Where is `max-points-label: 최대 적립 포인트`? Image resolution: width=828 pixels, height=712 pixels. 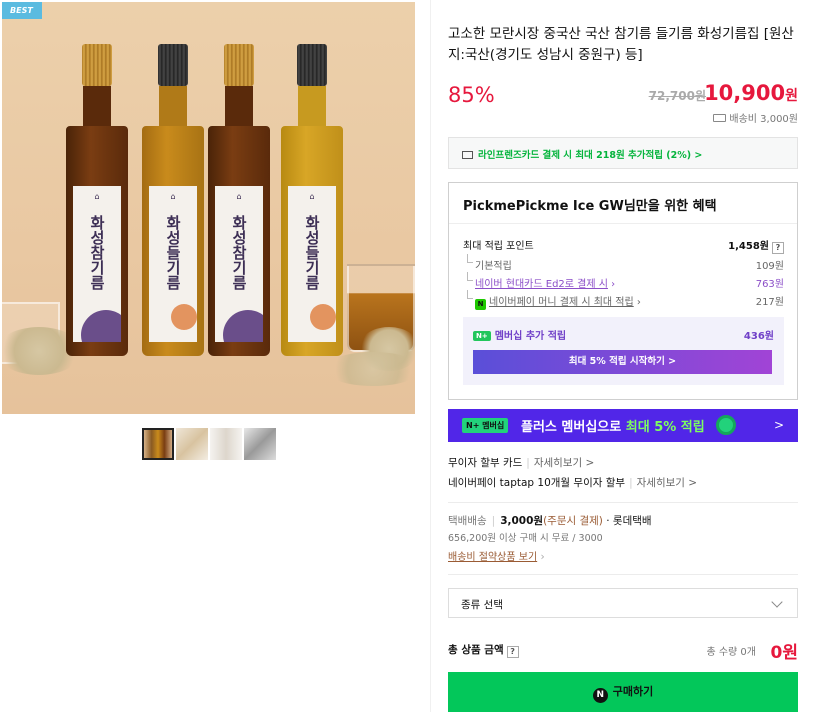
max-points-label: 최대 적립 포인트 is located at coordinates (498, 246).